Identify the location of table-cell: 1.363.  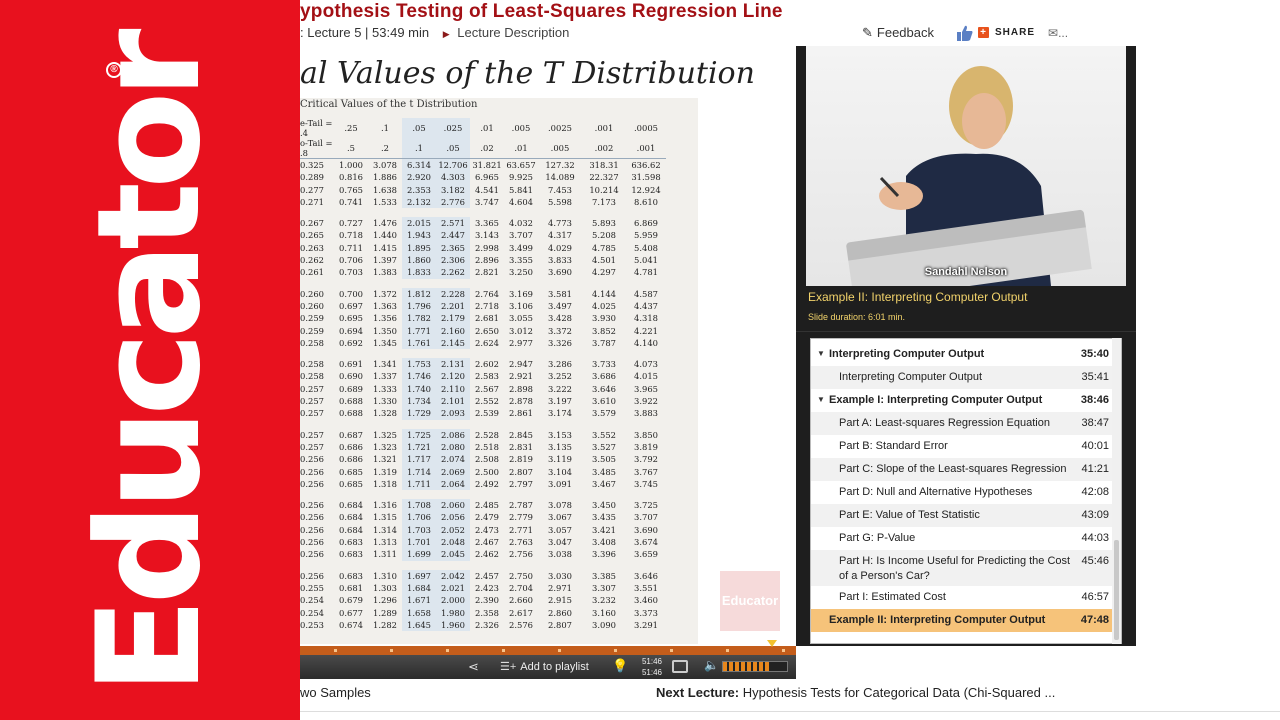
(385, 305).